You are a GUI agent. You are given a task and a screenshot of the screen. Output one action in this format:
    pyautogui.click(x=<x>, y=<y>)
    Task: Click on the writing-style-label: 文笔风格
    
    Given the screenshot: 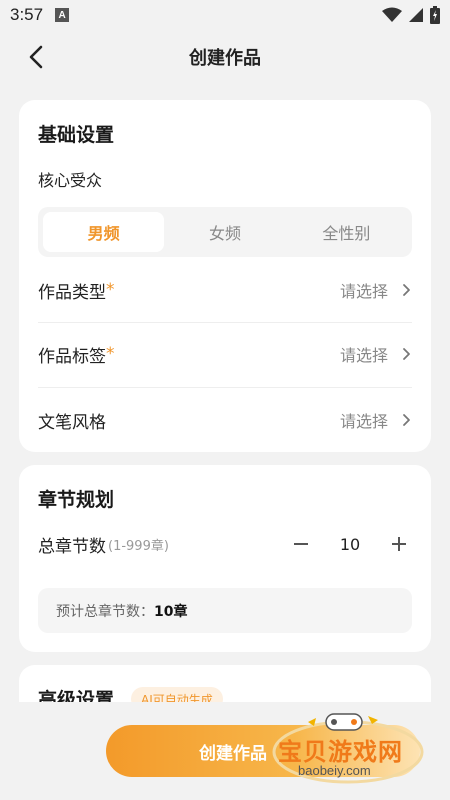 What is the action you would take?
    pyautogui.click(x=72, y=422)
    